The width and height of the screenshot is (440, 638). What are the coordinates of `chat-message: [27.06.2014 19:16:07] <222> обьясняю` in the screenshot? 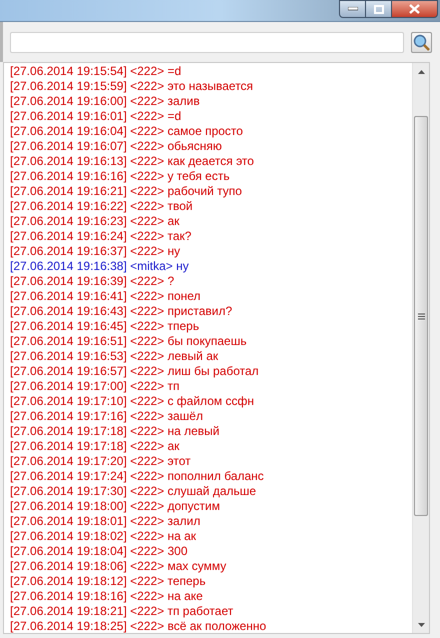 It's located at (116, 146).